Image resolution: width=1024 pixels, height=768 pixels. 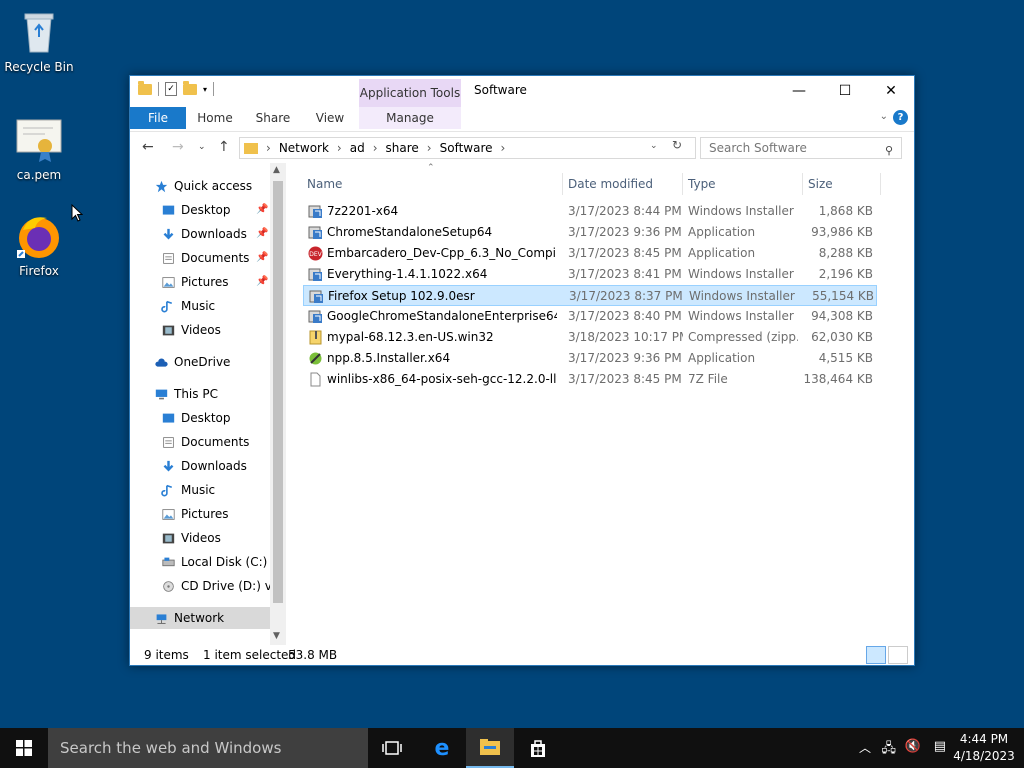 I want to click on close-button: ✕, so click(x=891, y=90).